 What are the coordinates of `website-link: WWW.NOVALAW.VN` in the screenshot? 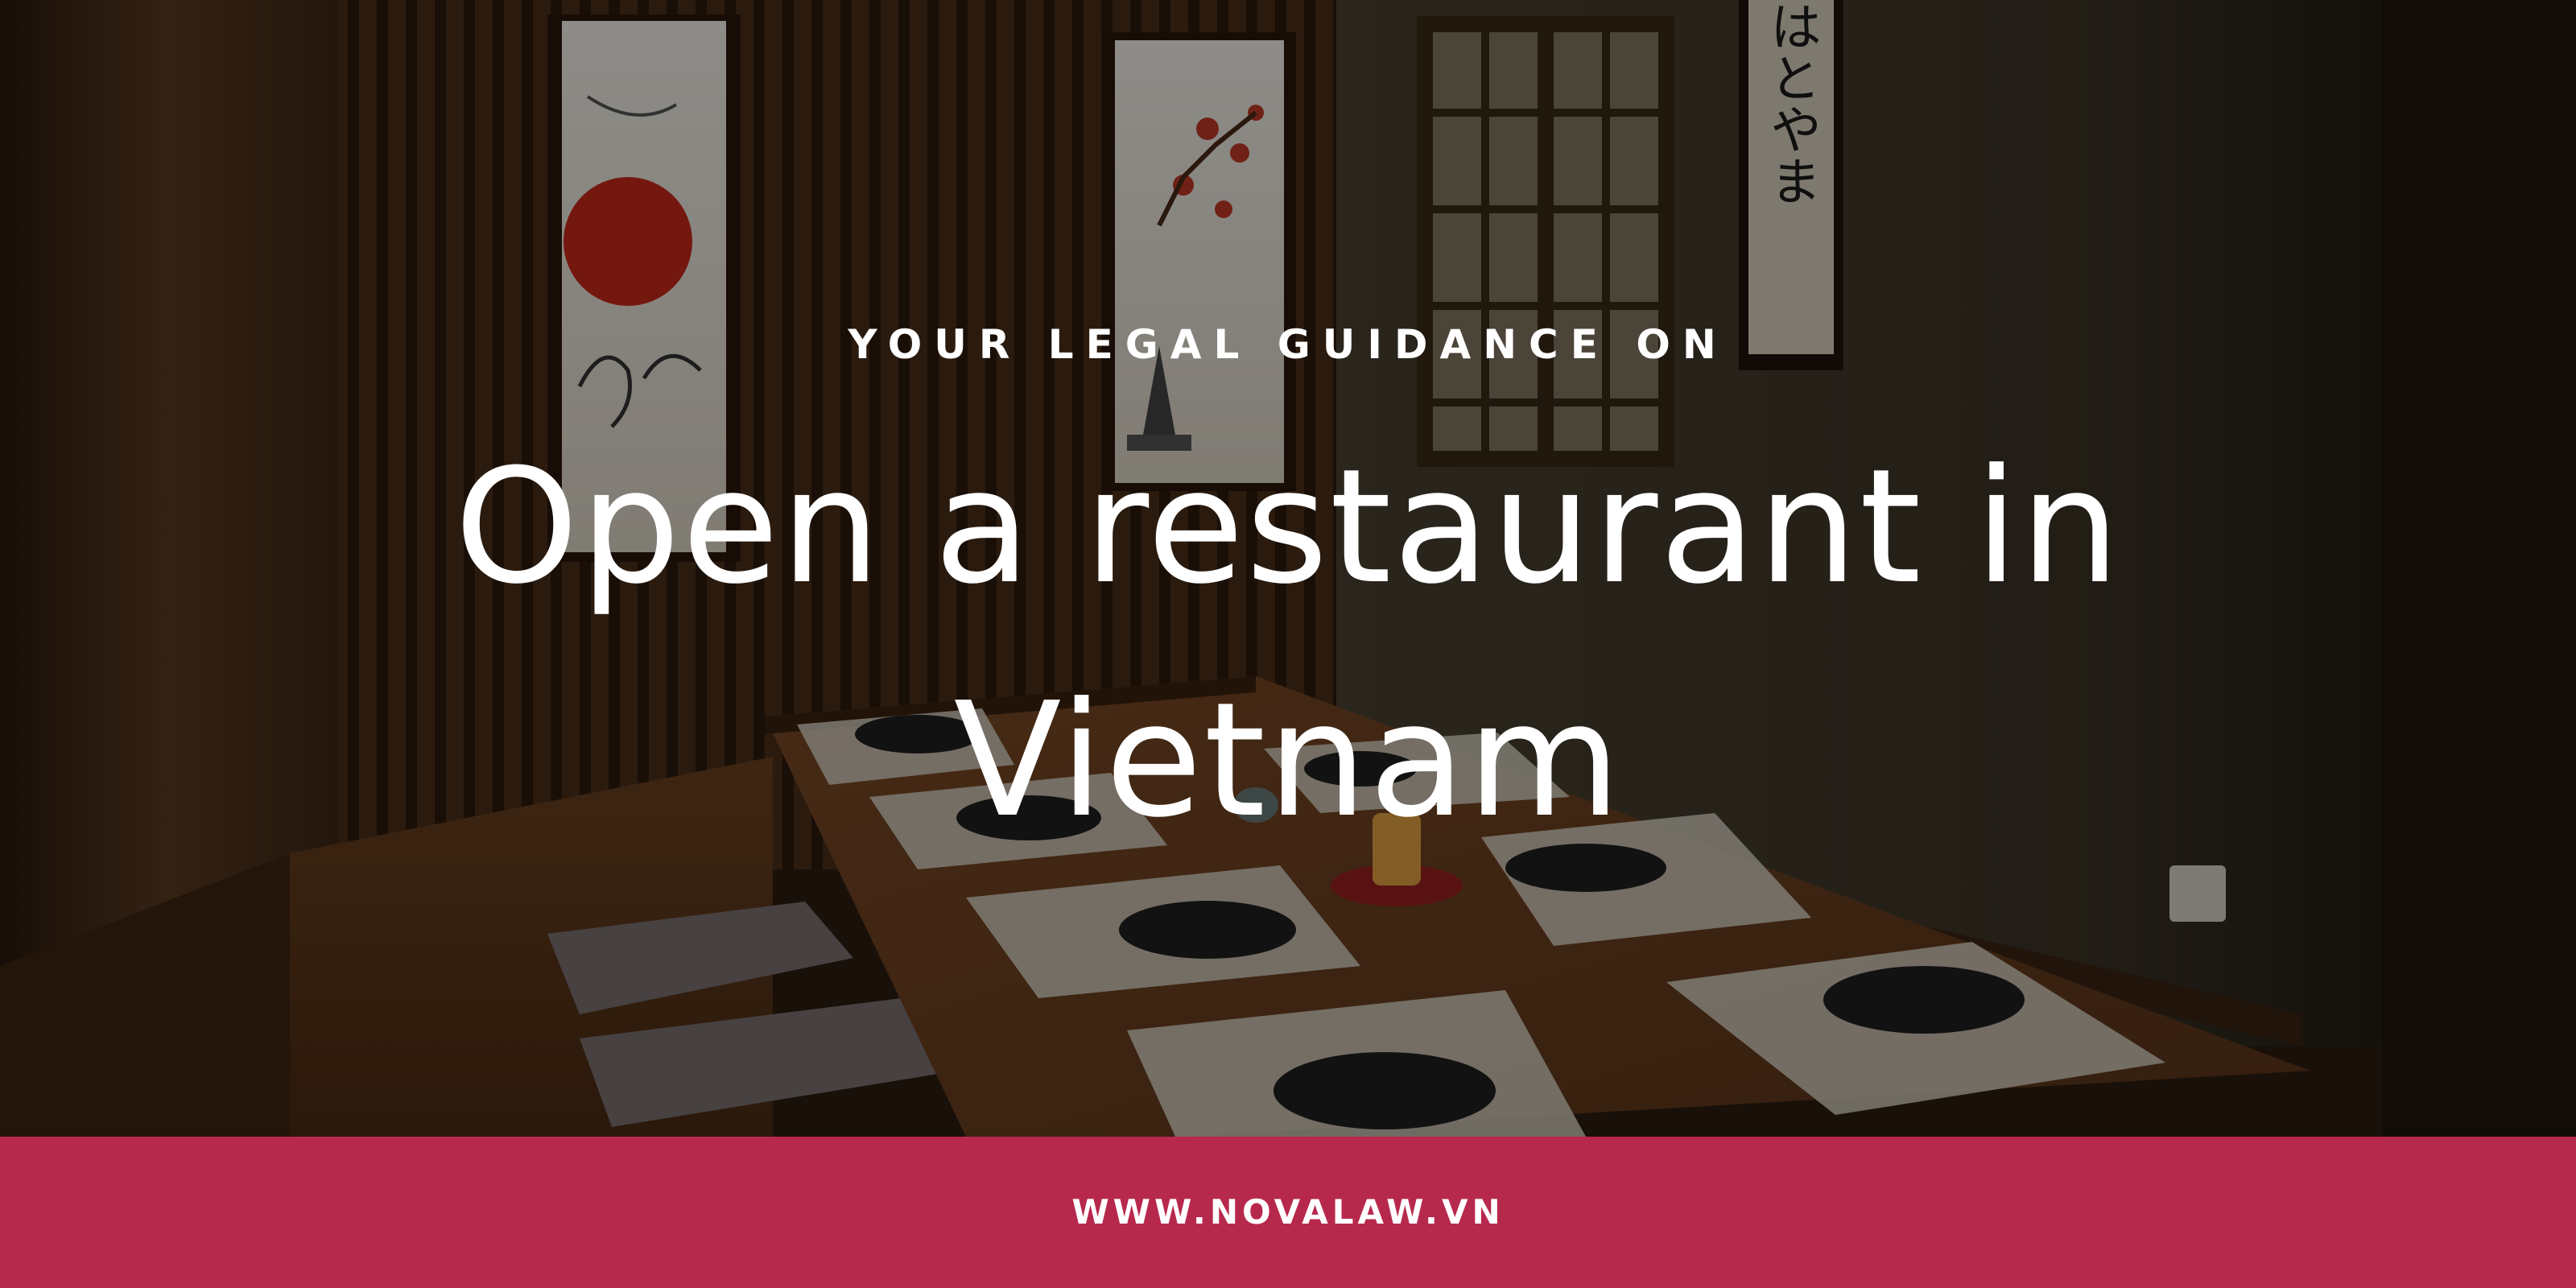 It's located at (1288, 1212).